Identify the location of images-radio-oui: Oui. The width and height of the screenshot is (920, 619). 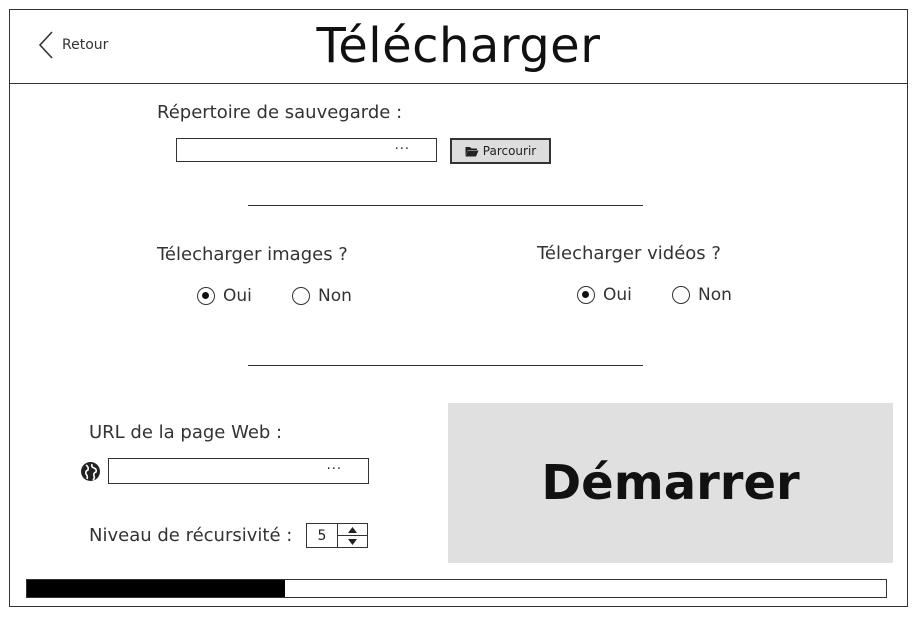
(224, 296).